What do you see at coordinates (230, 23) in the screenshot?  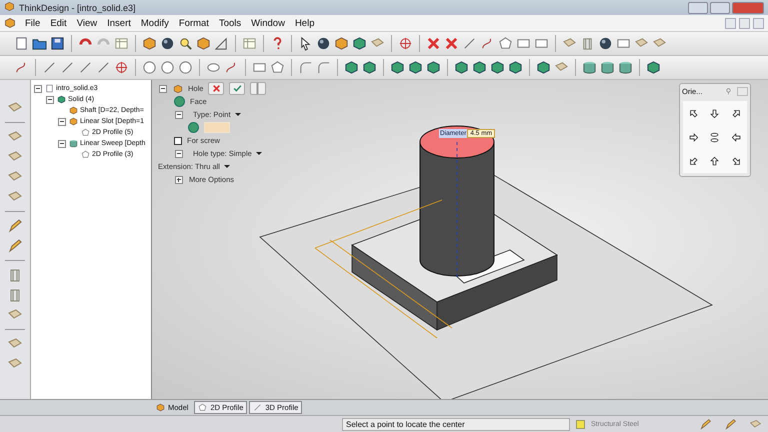 I see `menu-item: Tools` at bounding box center [230, 23].